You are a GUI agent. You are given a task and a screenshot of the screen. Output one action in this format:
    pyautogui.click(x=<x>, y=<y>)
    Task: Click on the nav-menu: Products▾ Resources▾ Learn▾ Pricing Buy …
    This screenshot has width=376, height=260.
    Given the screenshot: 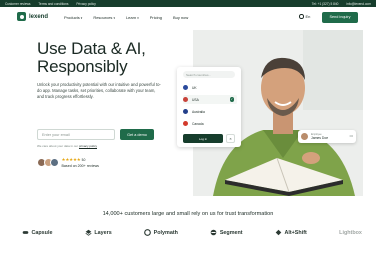 What is the action you would take?
    pyautogui.click(x=131, y=17)
    